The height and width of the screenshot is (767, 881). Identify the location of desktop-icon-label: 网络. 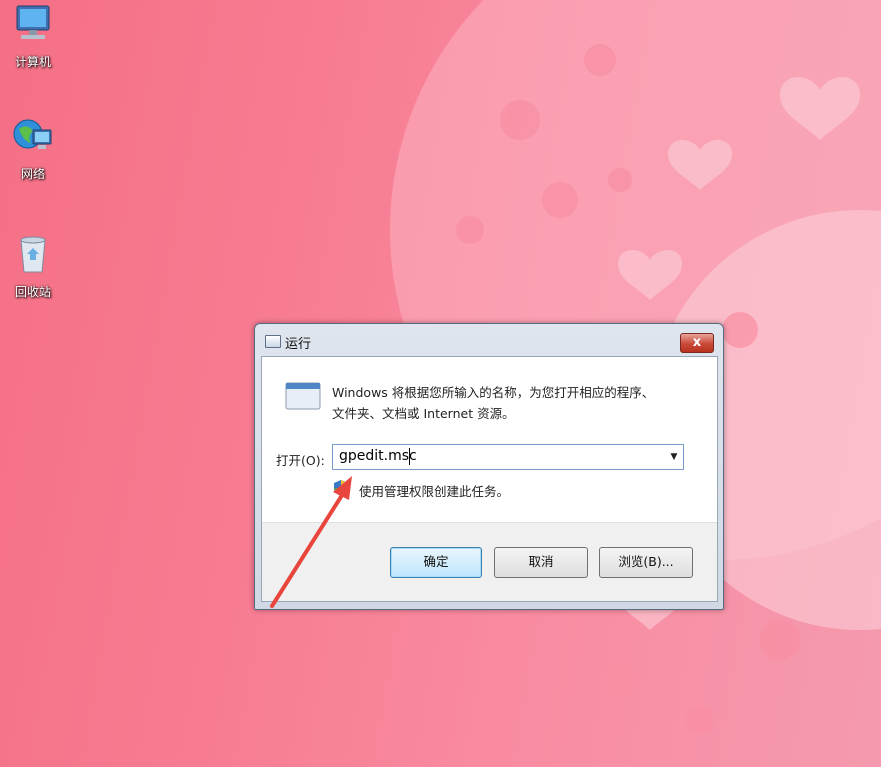
(32, 174).